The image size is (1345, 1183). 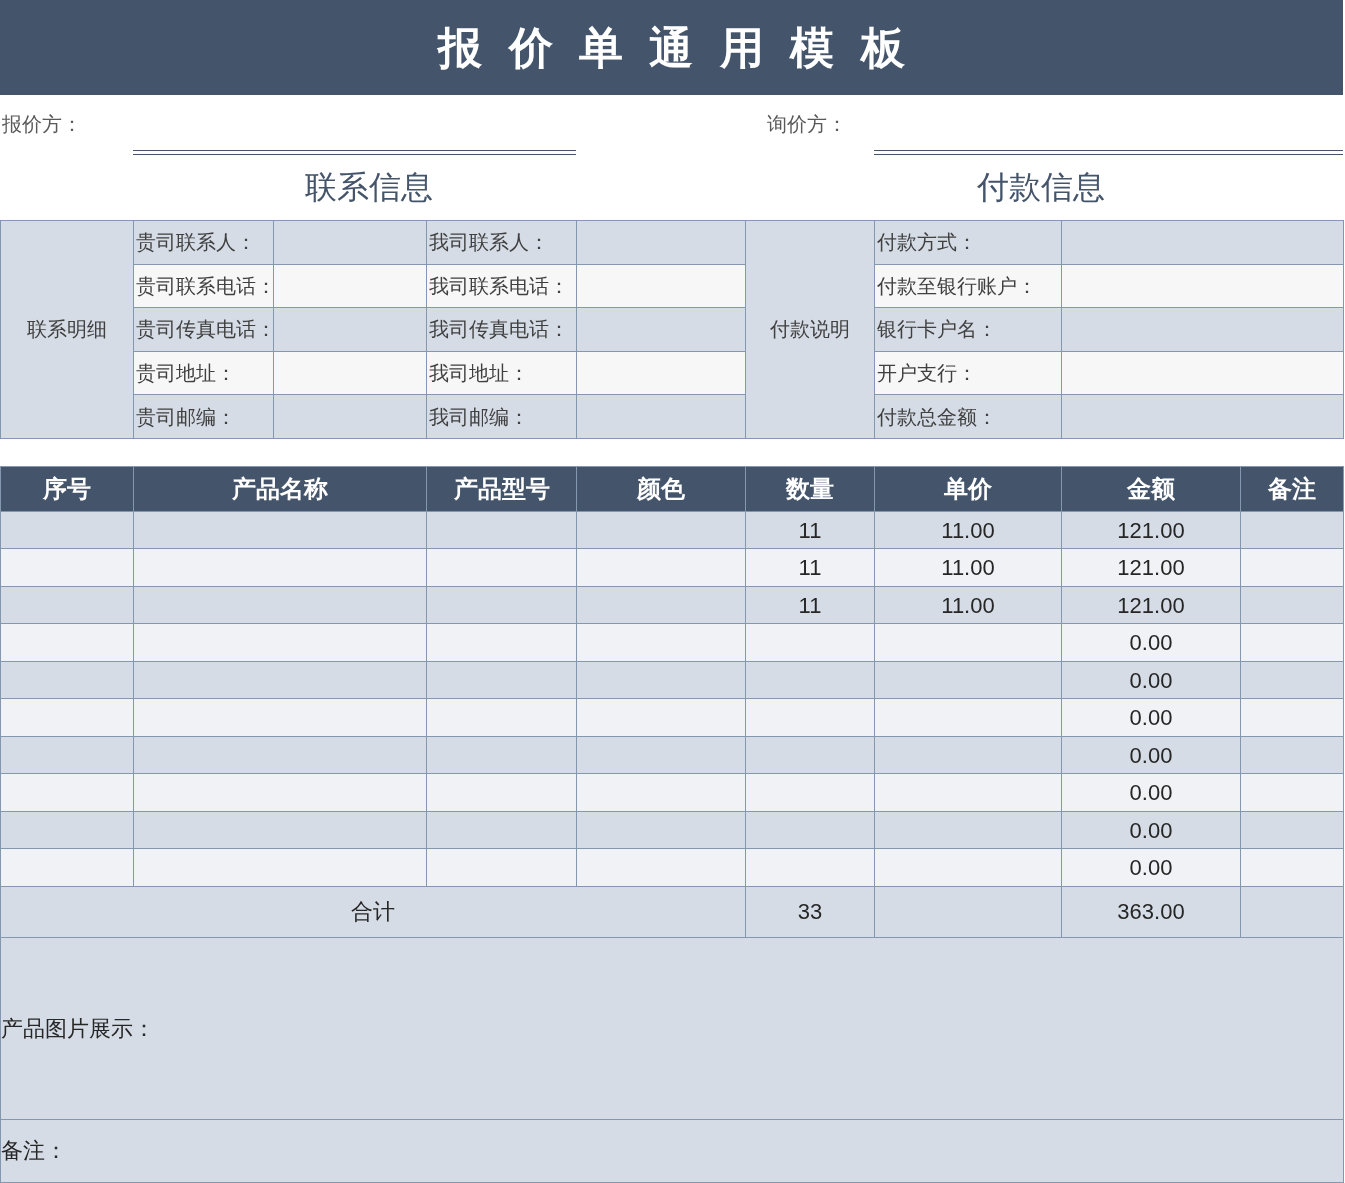 What do you see at coordinates (968, 242) in the screenshot?
I see `field-label: 付款方式：` at bounding box center [968, 242].